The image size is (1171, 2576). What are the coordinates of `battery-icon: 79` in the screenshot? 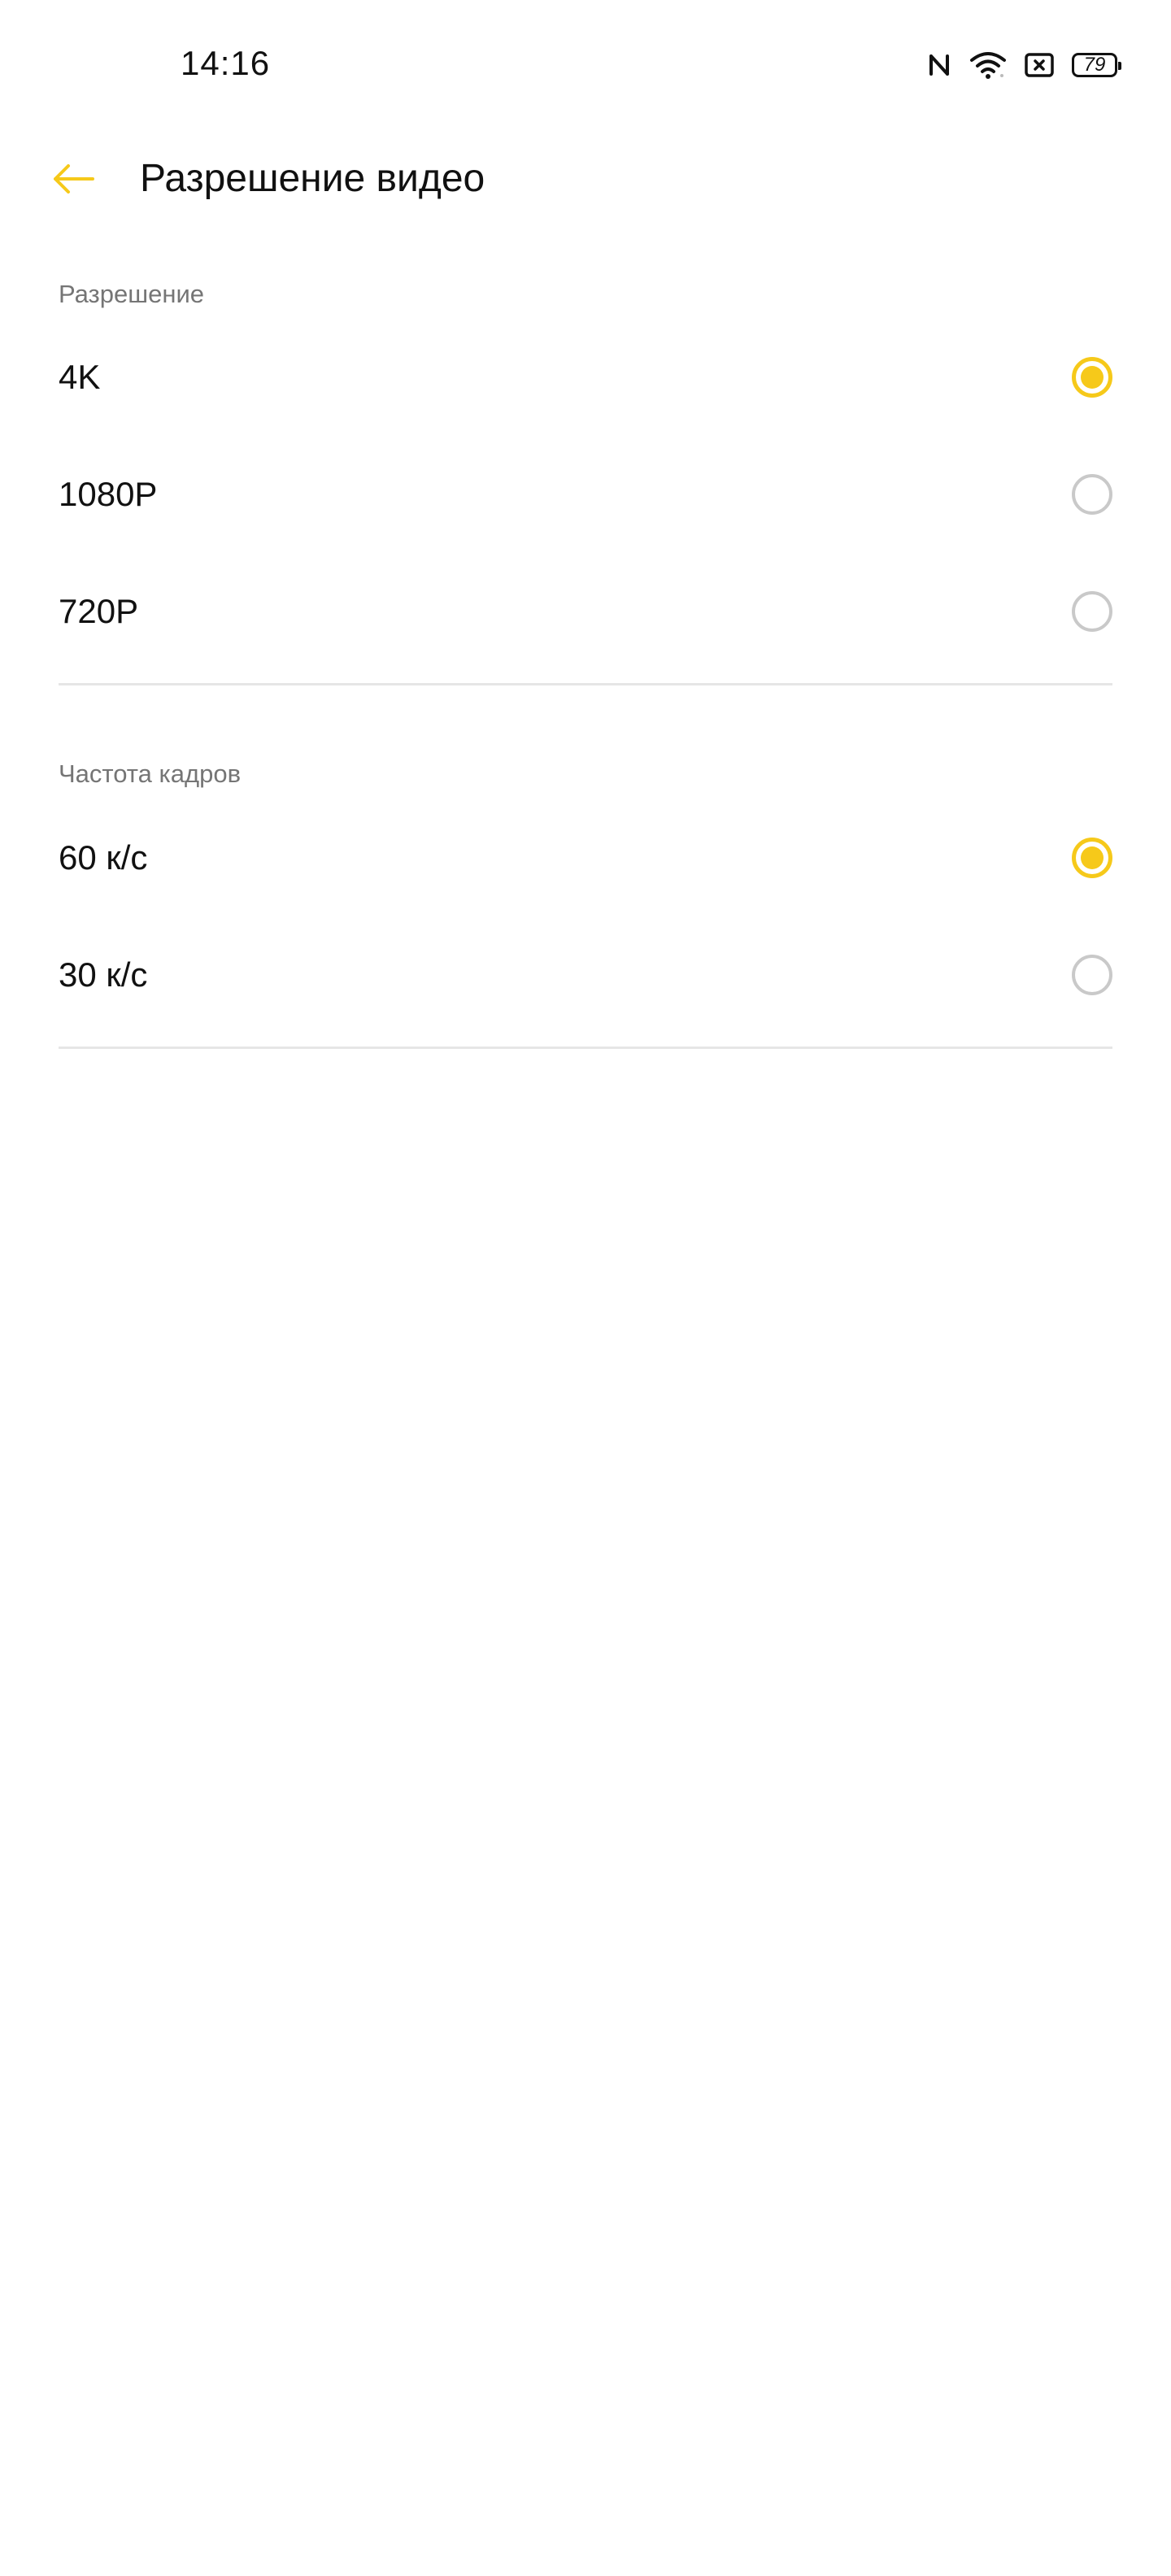 It's located at (1096, 65).